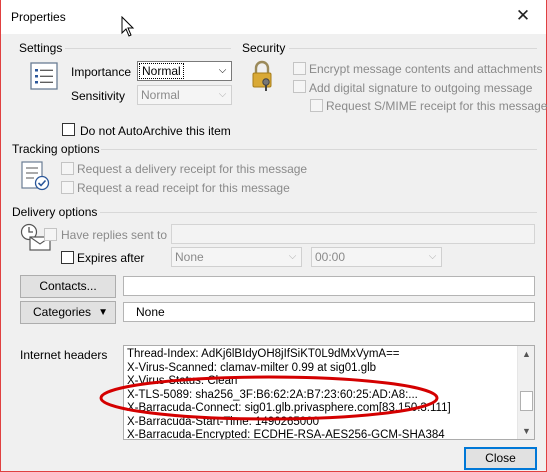 This screenshot has width=547, height=472. What do you see at coordinates (264, 48) in the screenshot?
I see `security-section-title: Security` at bounding box center [264, 48].